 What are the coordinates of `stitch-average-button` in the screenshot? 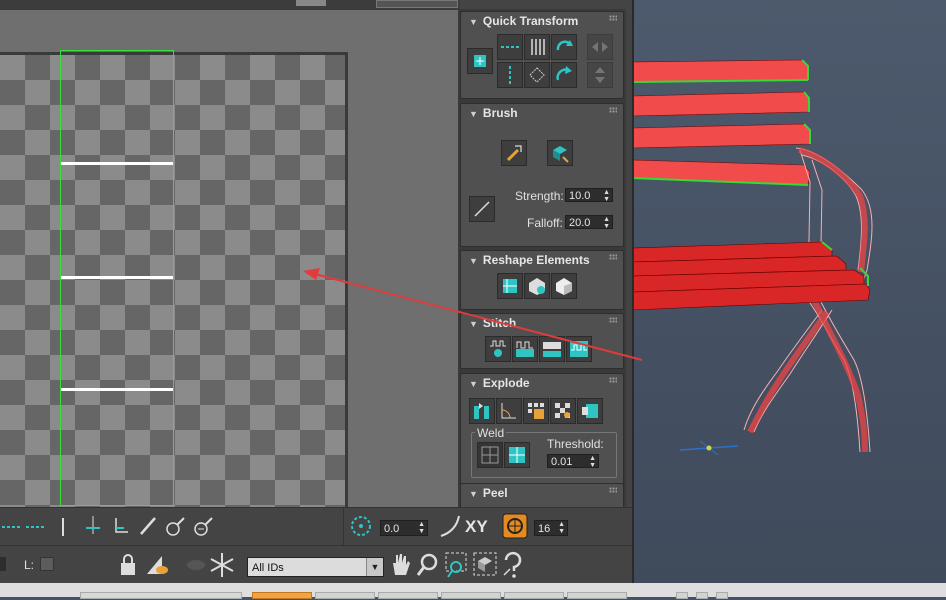 It's located at (552, 349).